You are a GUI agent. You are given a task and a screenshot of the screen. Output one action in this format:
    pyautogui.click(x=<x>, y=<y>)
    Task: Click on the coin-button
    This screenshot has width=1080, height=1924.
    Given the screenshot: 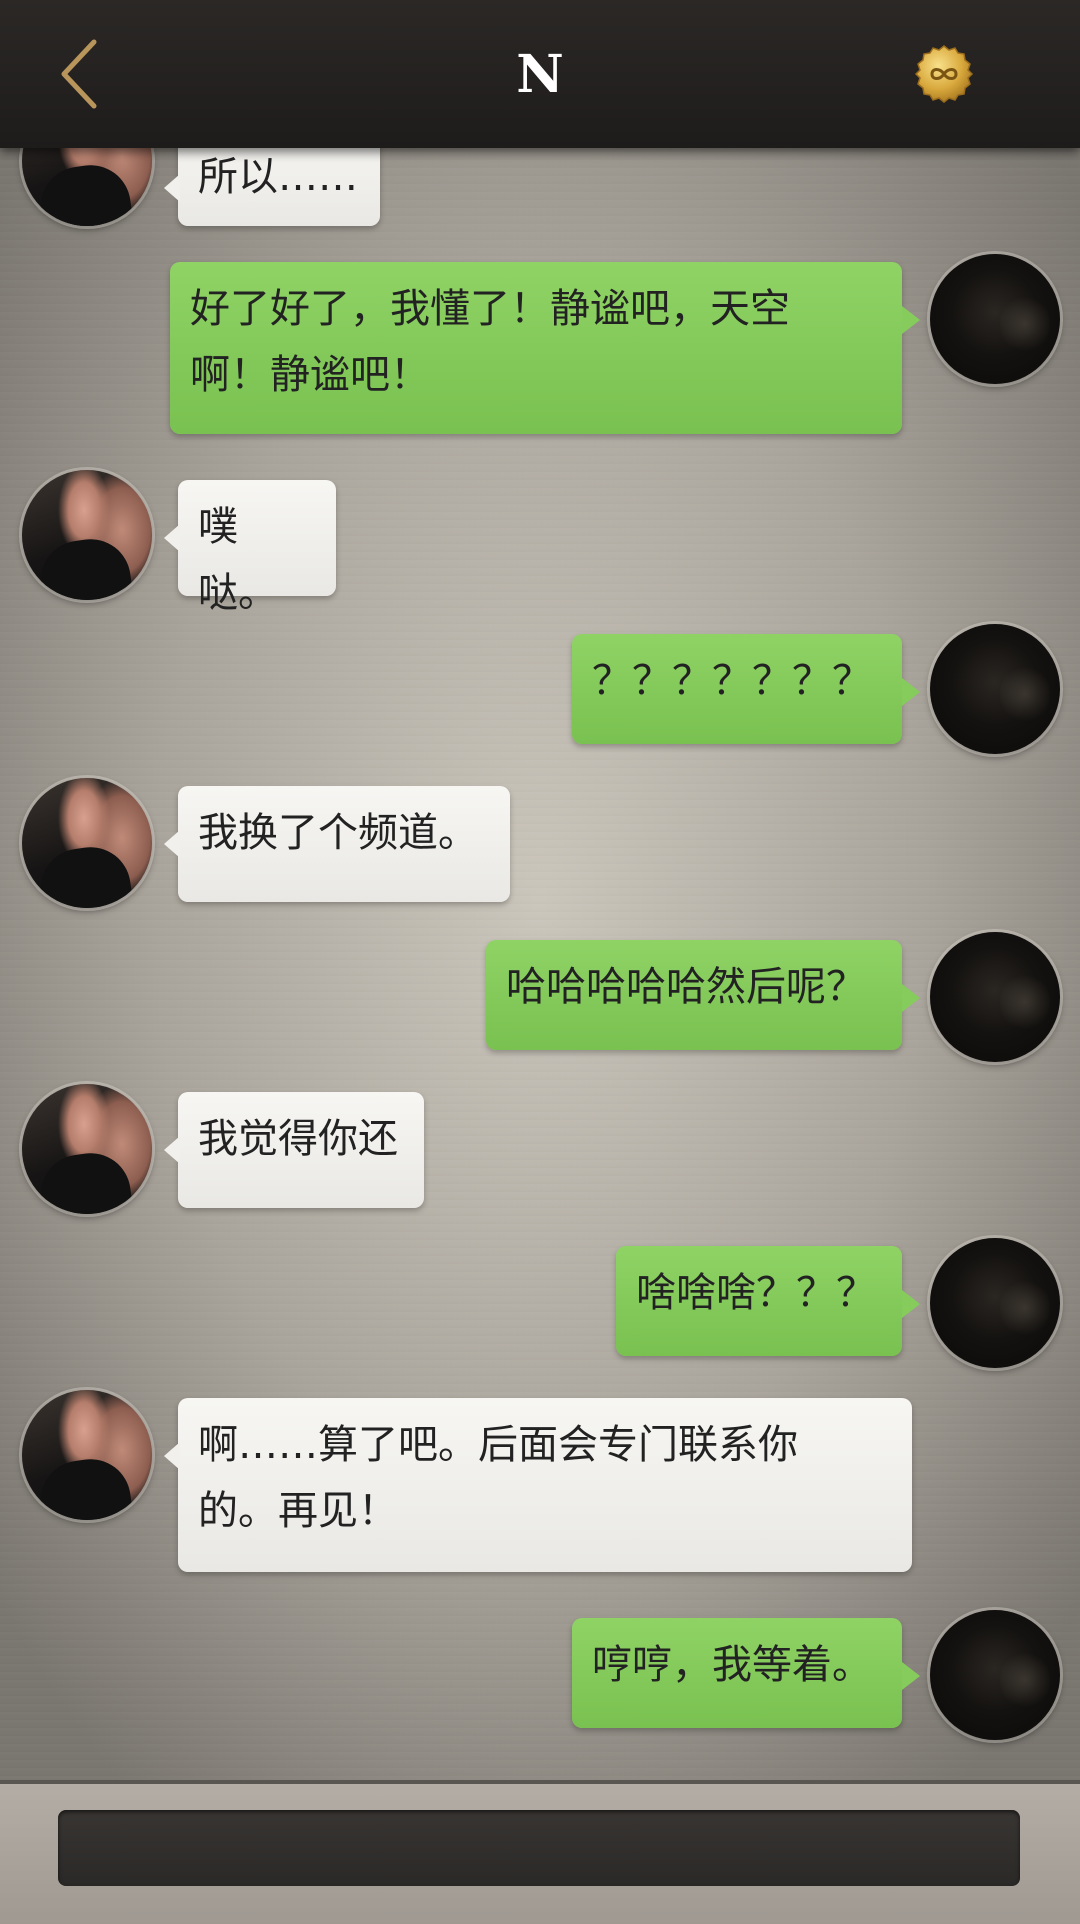 What is the action you would take?
    pyautogui.click(x=944, y=74)
    